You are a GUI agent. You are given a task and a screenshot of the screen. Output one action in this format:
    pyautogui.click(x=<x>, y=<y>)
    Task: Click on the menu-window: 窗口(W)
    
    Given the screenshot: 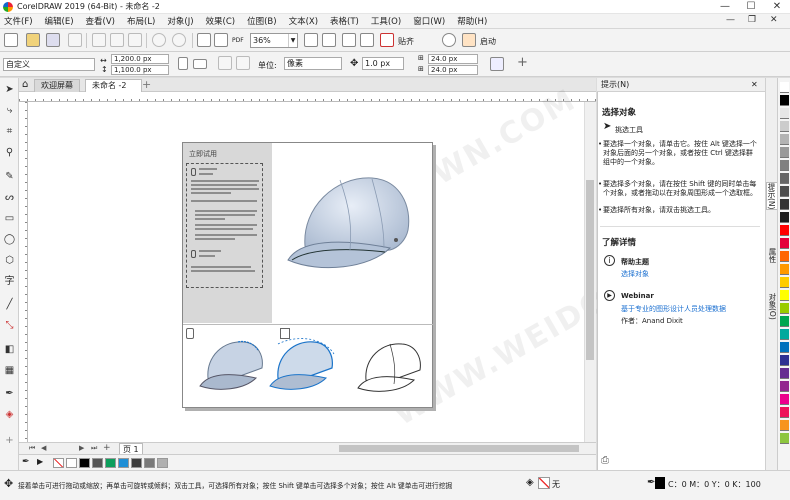 What is the action you would take?
    pyautogui.click(x=429, y=21)
    